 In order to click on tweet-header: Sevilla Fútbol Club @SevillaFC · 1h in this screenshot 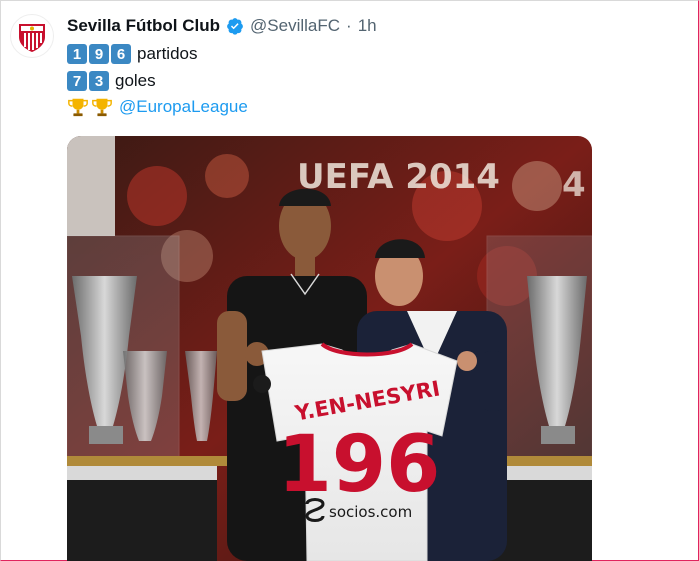, I will do `click(222, 26)`.